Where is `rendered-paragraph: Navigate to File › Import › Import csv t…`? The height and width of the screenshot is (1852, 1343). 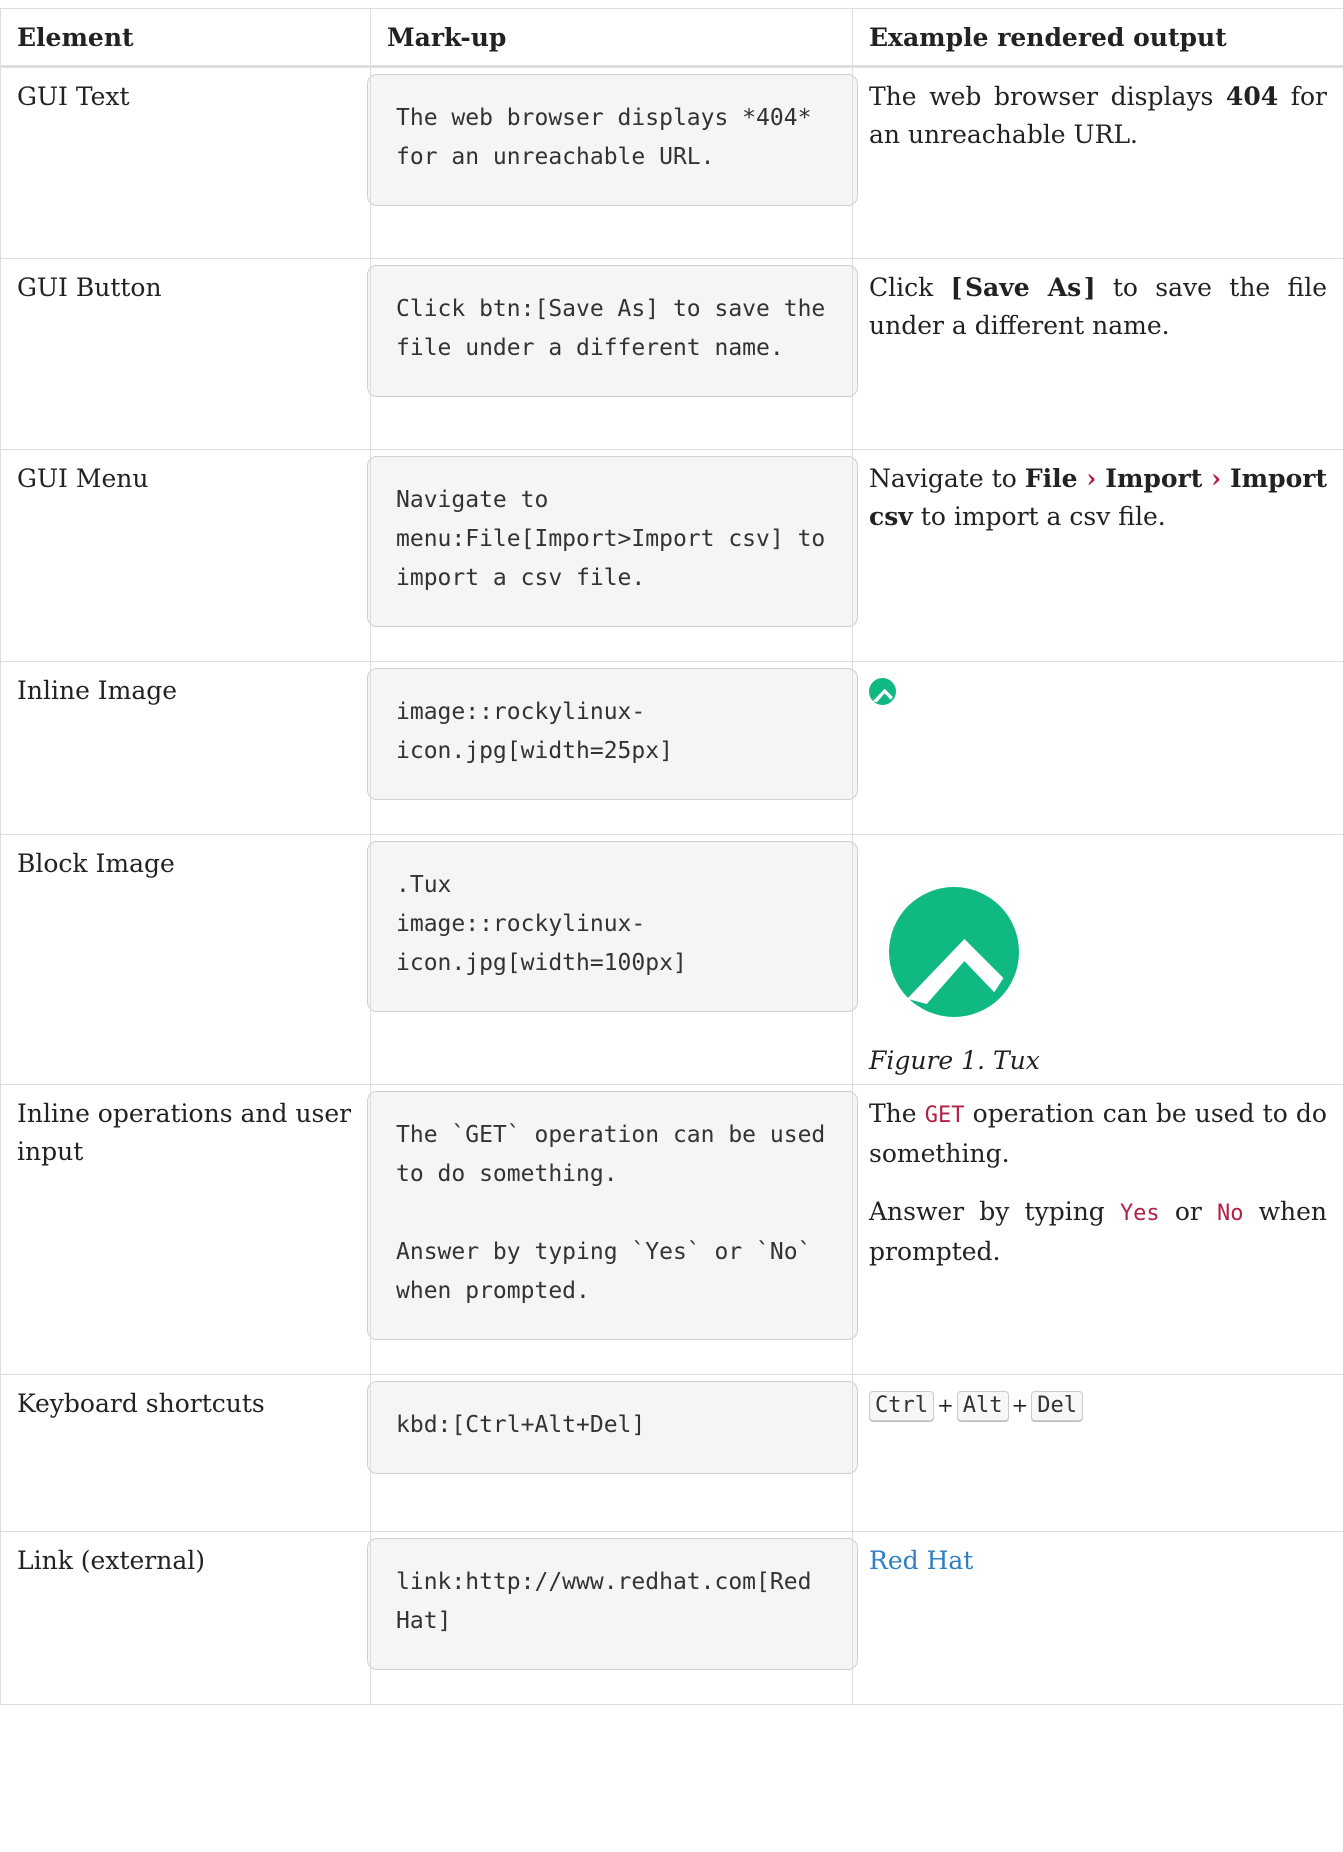
rendered-paragraph: Navigate to File › Import › Import csv t… is located at coordinates (1098, 498).